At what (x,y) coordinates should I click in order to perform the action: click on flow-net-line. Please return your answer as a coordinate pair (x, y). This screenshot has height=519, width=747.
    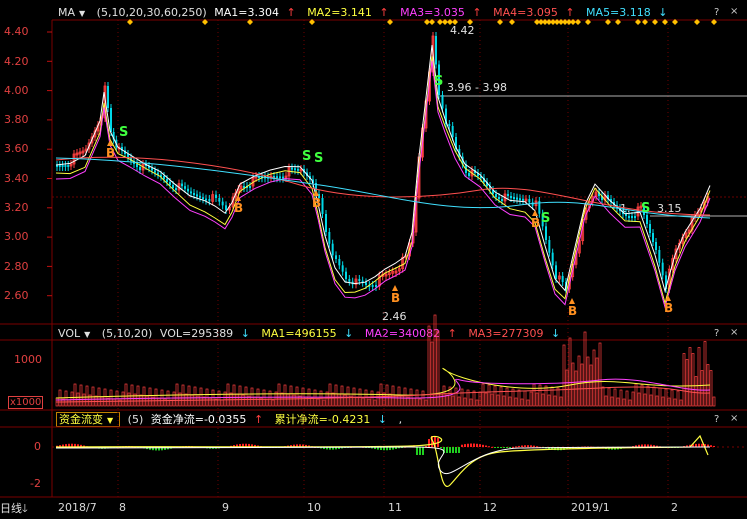
    Looking at the image, I should click on (383, 460).